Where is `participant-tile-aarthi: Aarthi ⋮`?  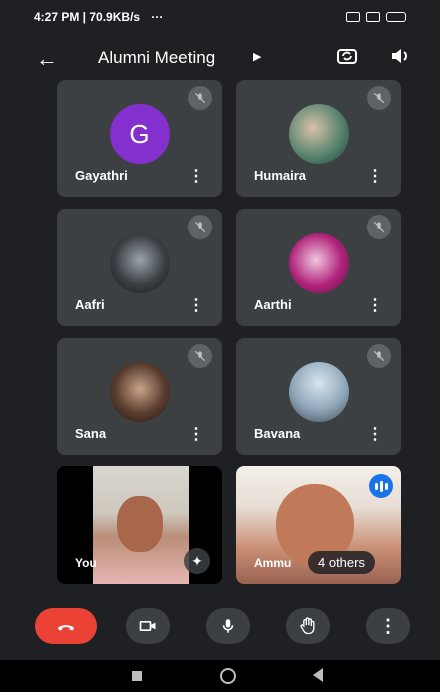
participant-tile-aarthi: Aarthi ⋮ is located at coordinates (318, 267).